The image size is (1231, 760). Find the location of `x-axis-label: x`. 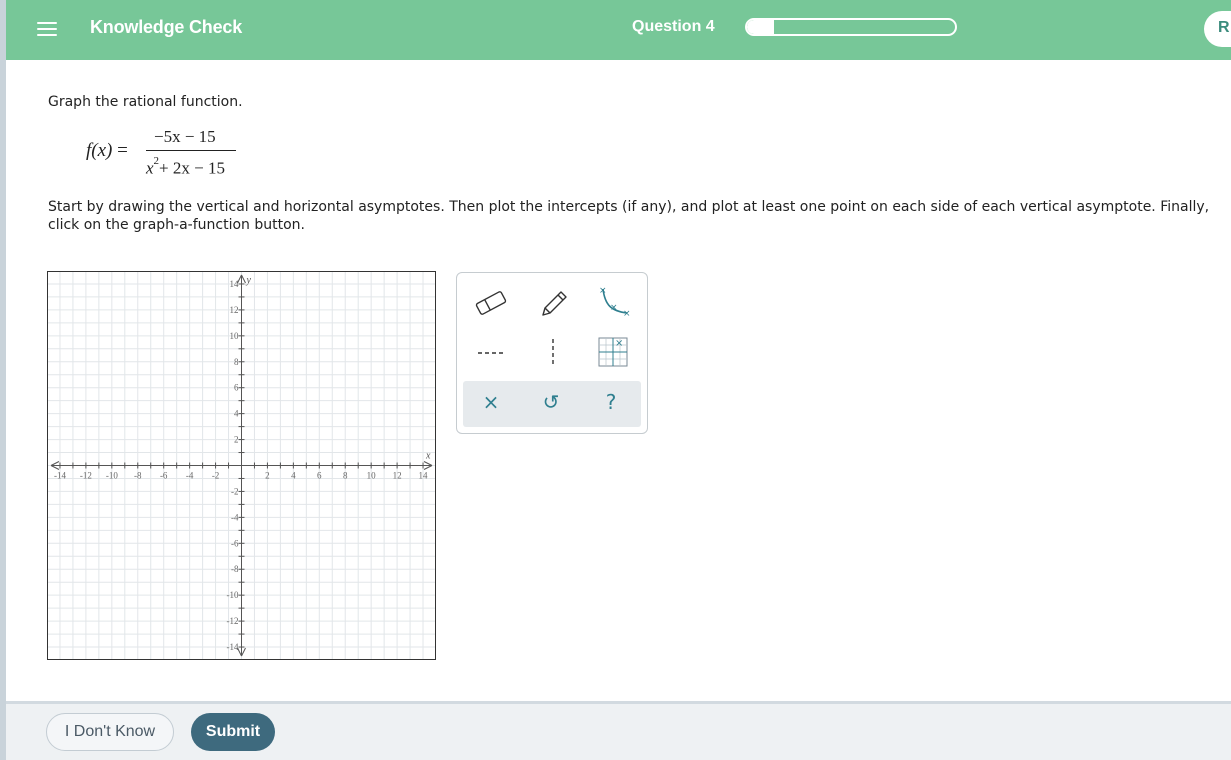

x-axis-label: x is located at coordinates (428, 456).